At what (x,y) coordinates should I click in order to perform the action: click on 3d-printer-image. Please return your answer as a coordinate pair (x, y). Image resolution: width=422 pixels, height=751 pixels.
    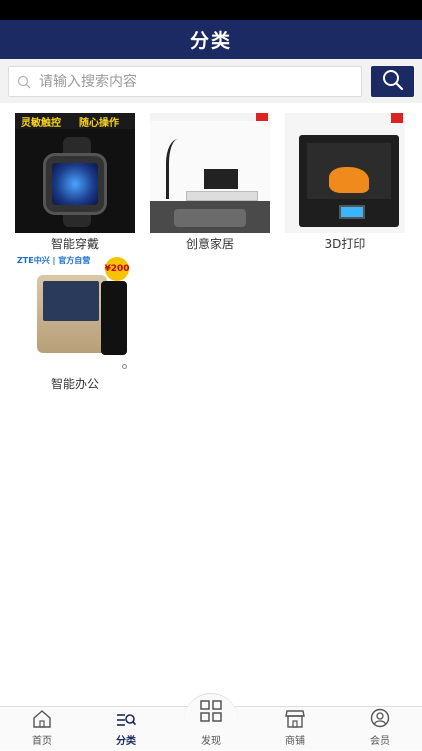
    Looking at the image, I should click on (345, 173).